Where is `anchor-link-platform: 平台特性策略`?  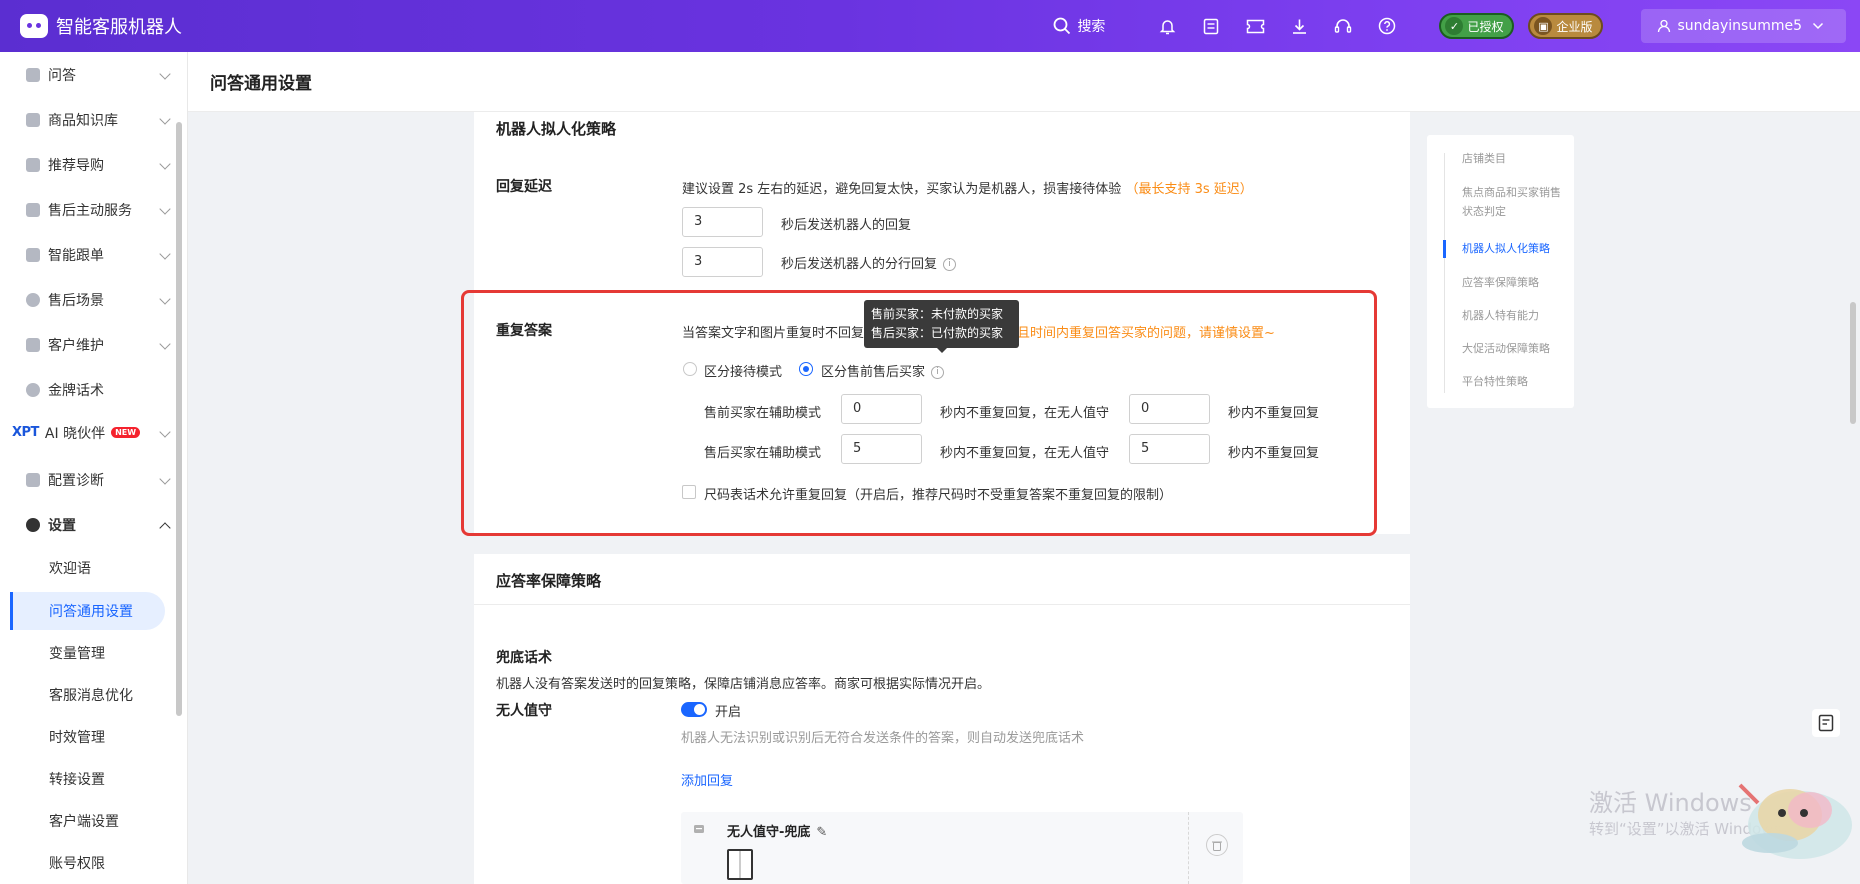
anchor-link-platform: 平台特性策略 is located at coordinates (1512, 381).